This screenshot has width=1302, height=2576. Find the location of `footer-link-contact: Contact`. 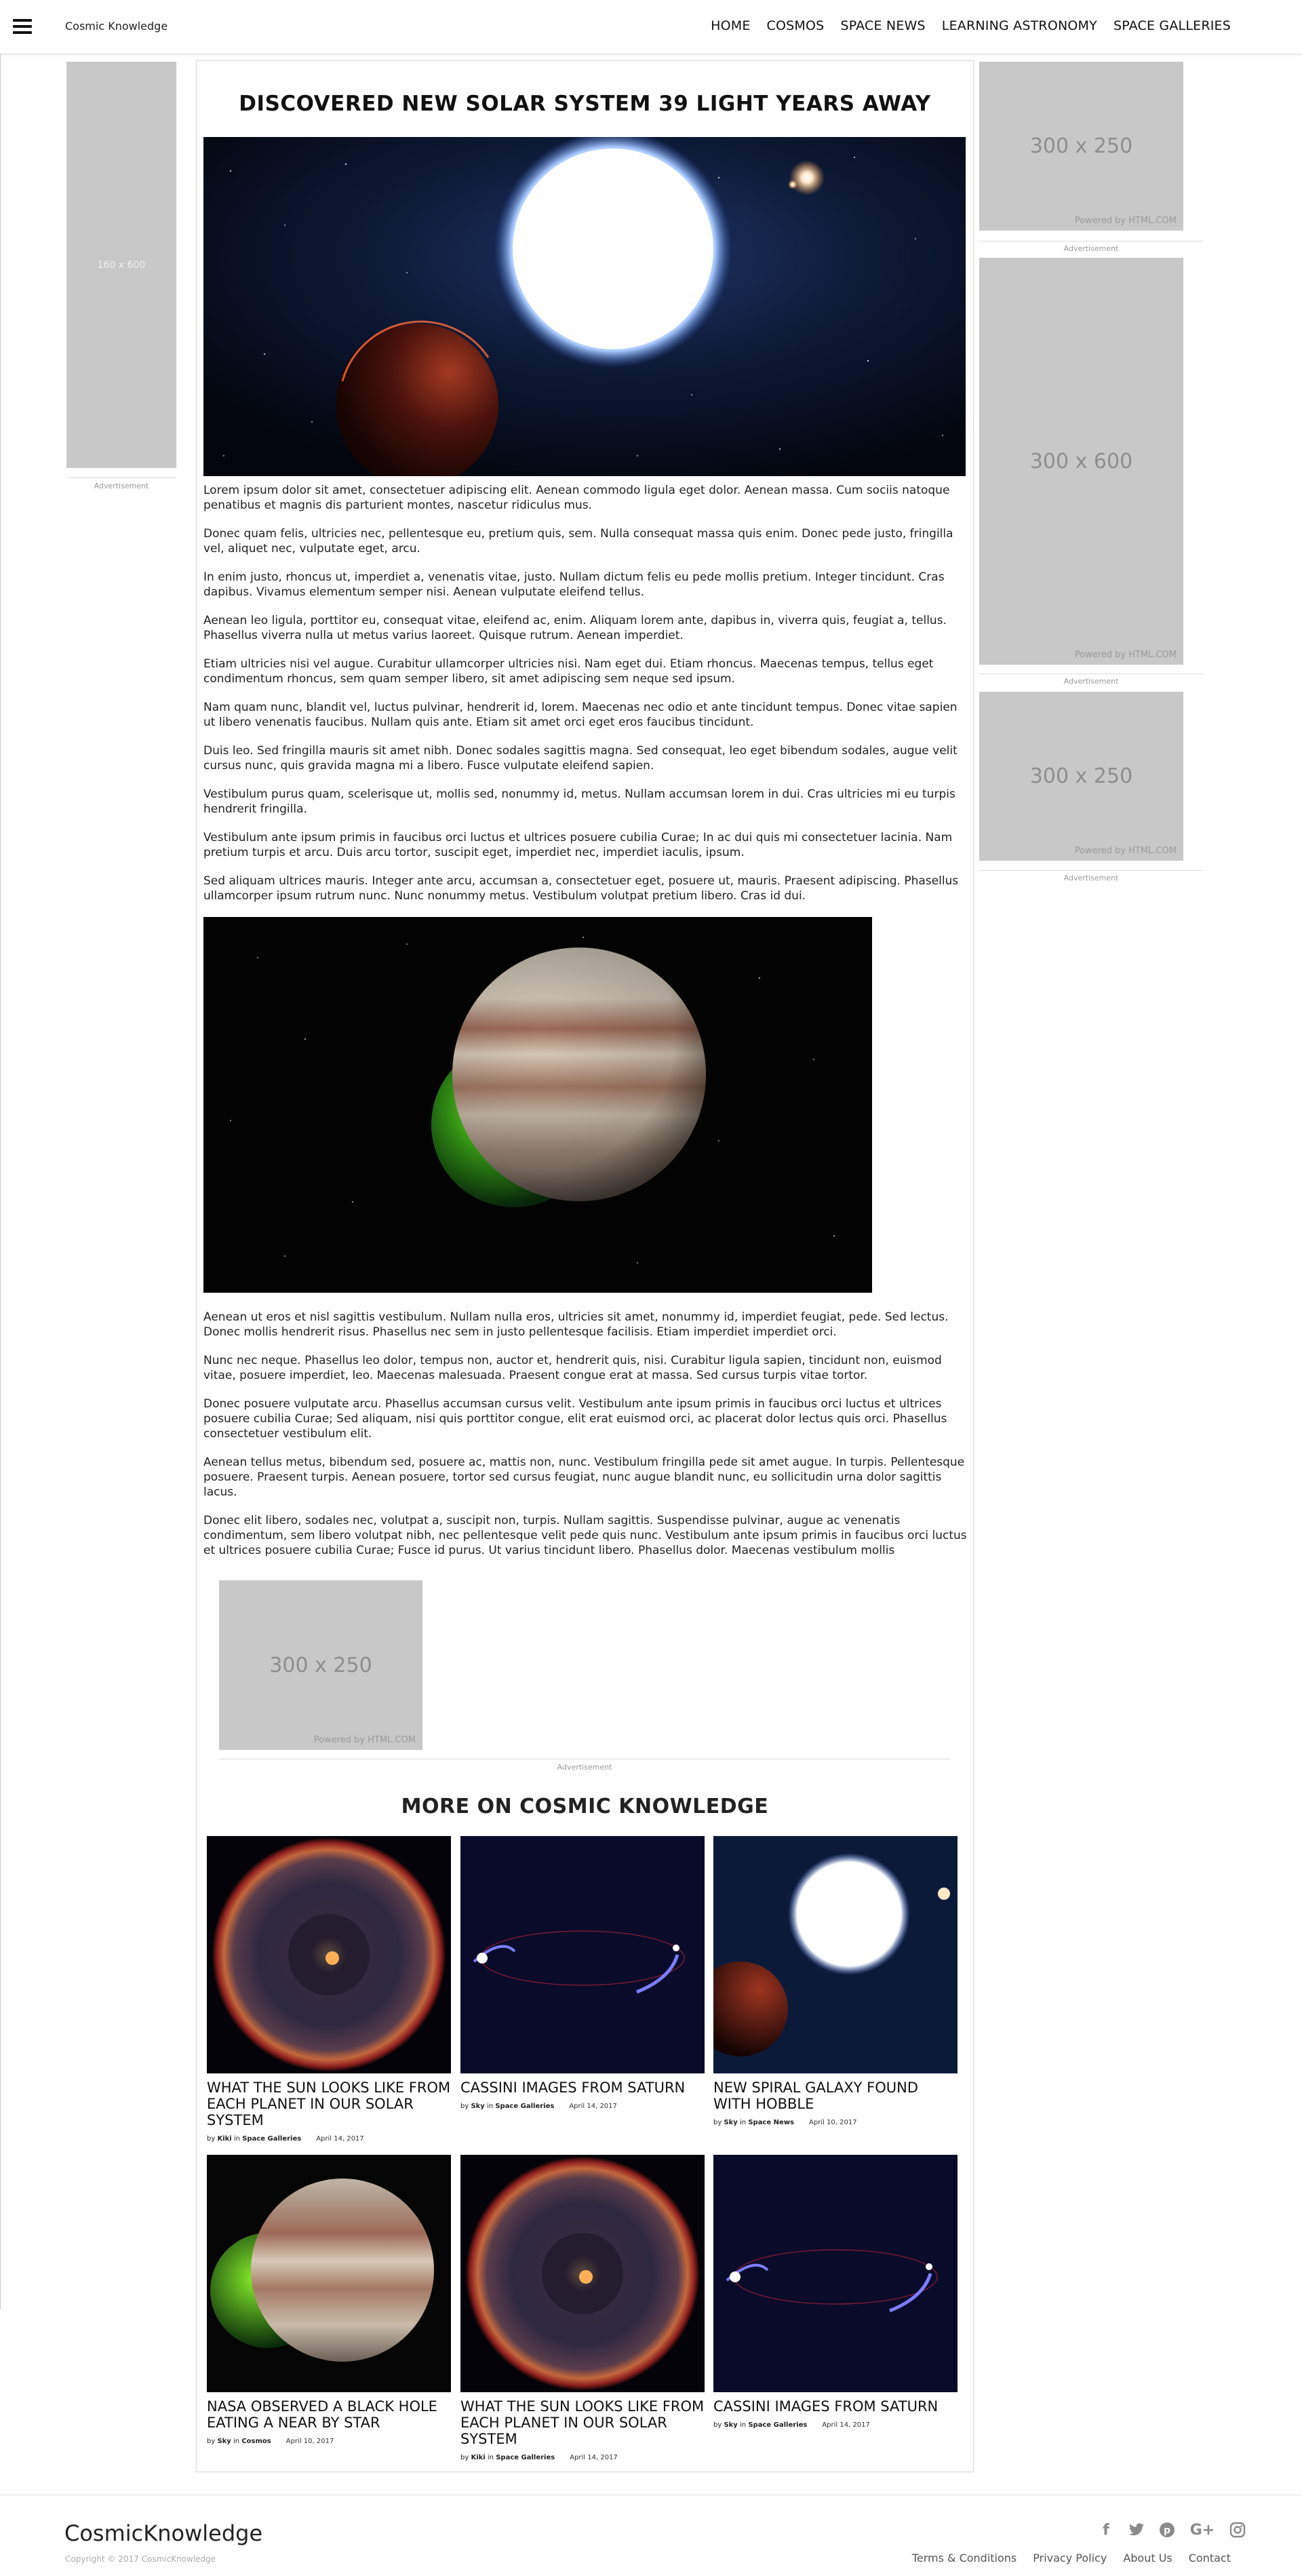

footer-link-contact: Contact is located at coordinates (1210, 2558).